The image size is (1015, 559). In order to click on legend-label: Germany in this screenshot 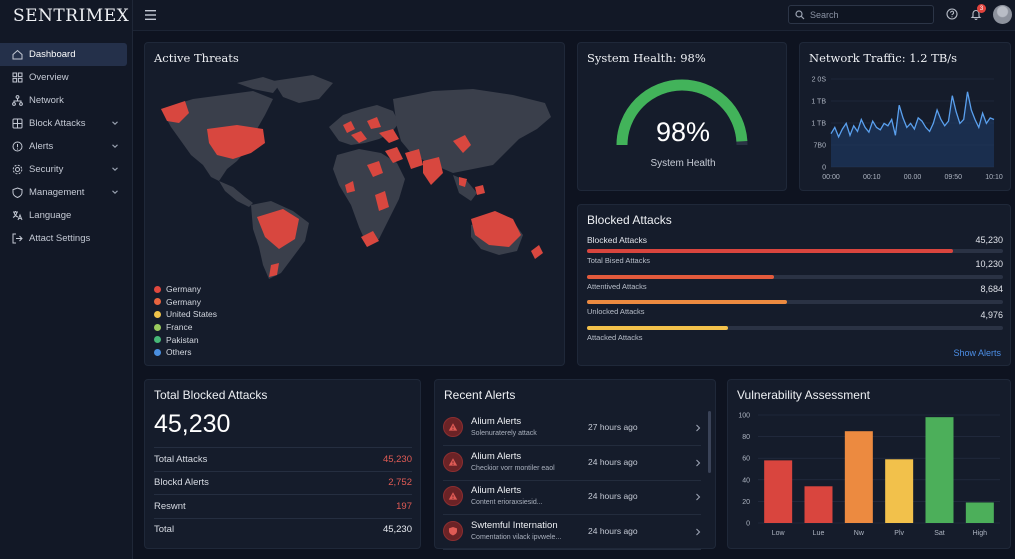, I will do `click(183, 301)`.